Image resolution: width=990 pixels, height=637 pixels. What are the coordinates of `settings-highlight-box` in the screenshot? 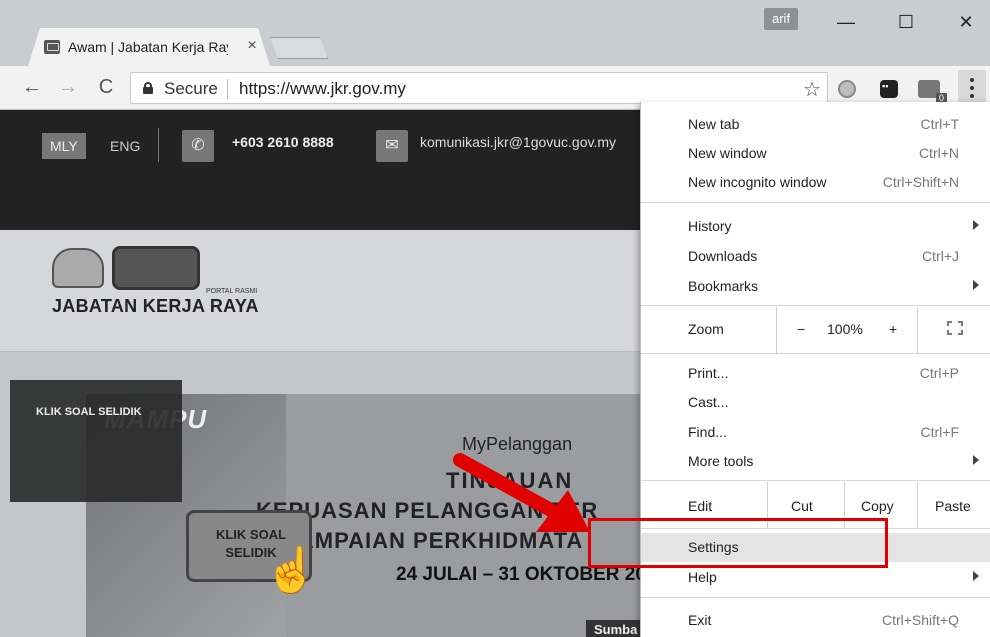 It's located at (738, 543).